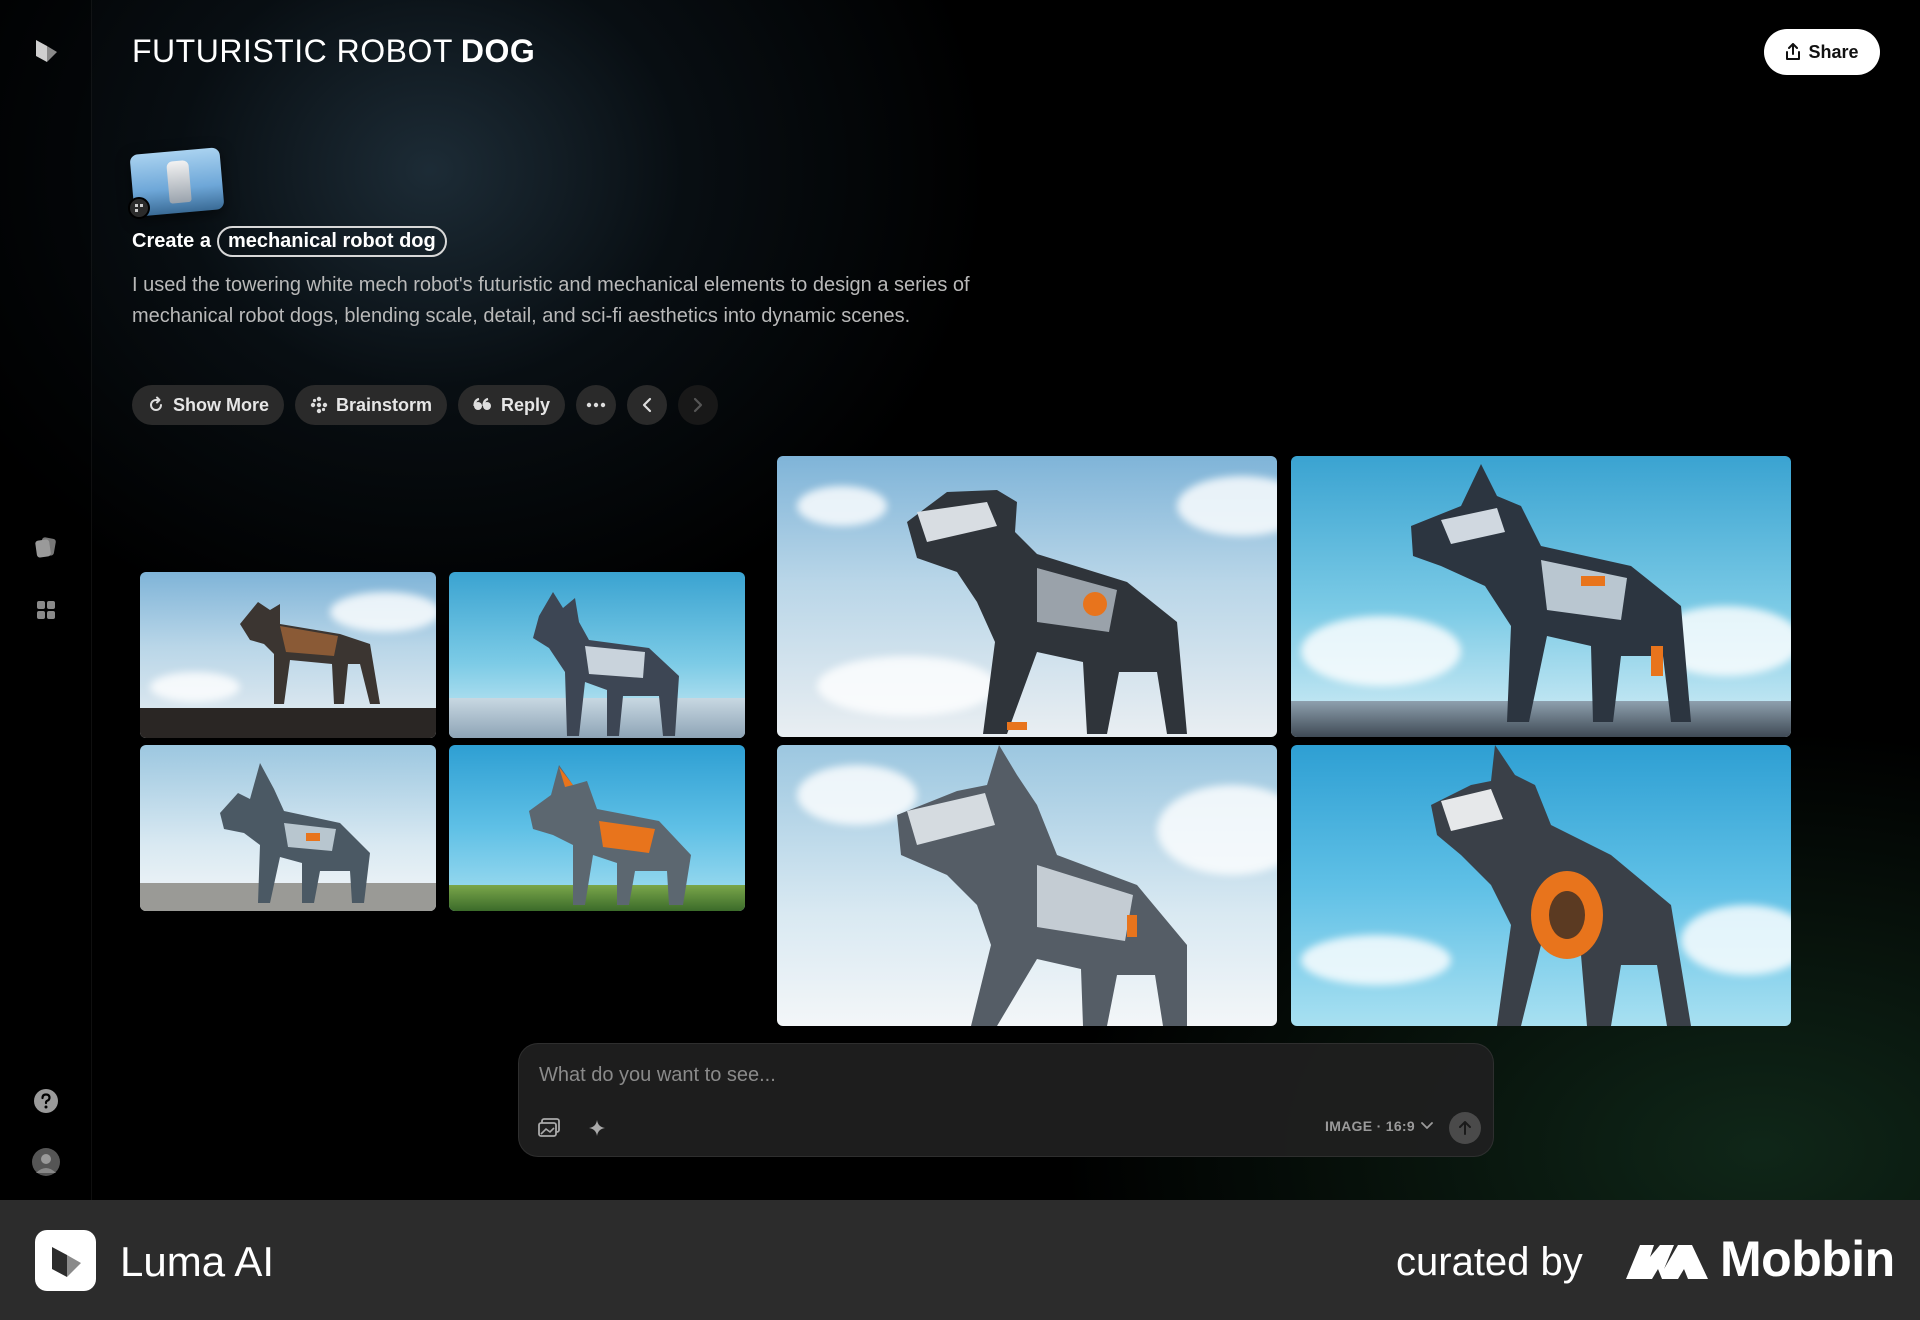  I want to click on brainstorm-label: Brainstorm, so click(384, 404).